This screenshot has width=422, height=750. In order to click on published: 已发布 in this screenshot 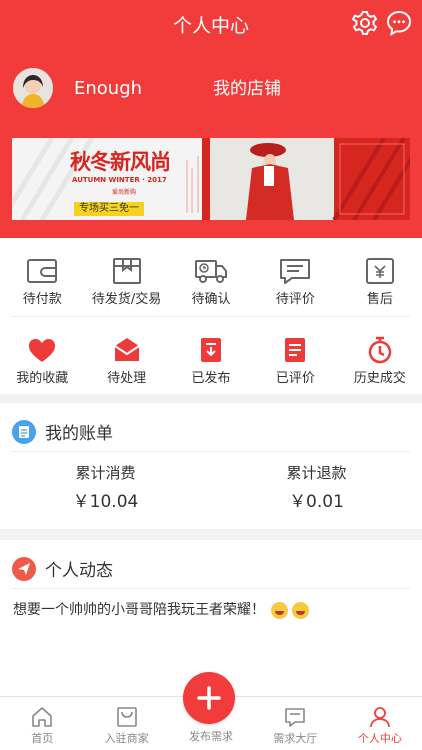, I will do `click(211, 356)`.